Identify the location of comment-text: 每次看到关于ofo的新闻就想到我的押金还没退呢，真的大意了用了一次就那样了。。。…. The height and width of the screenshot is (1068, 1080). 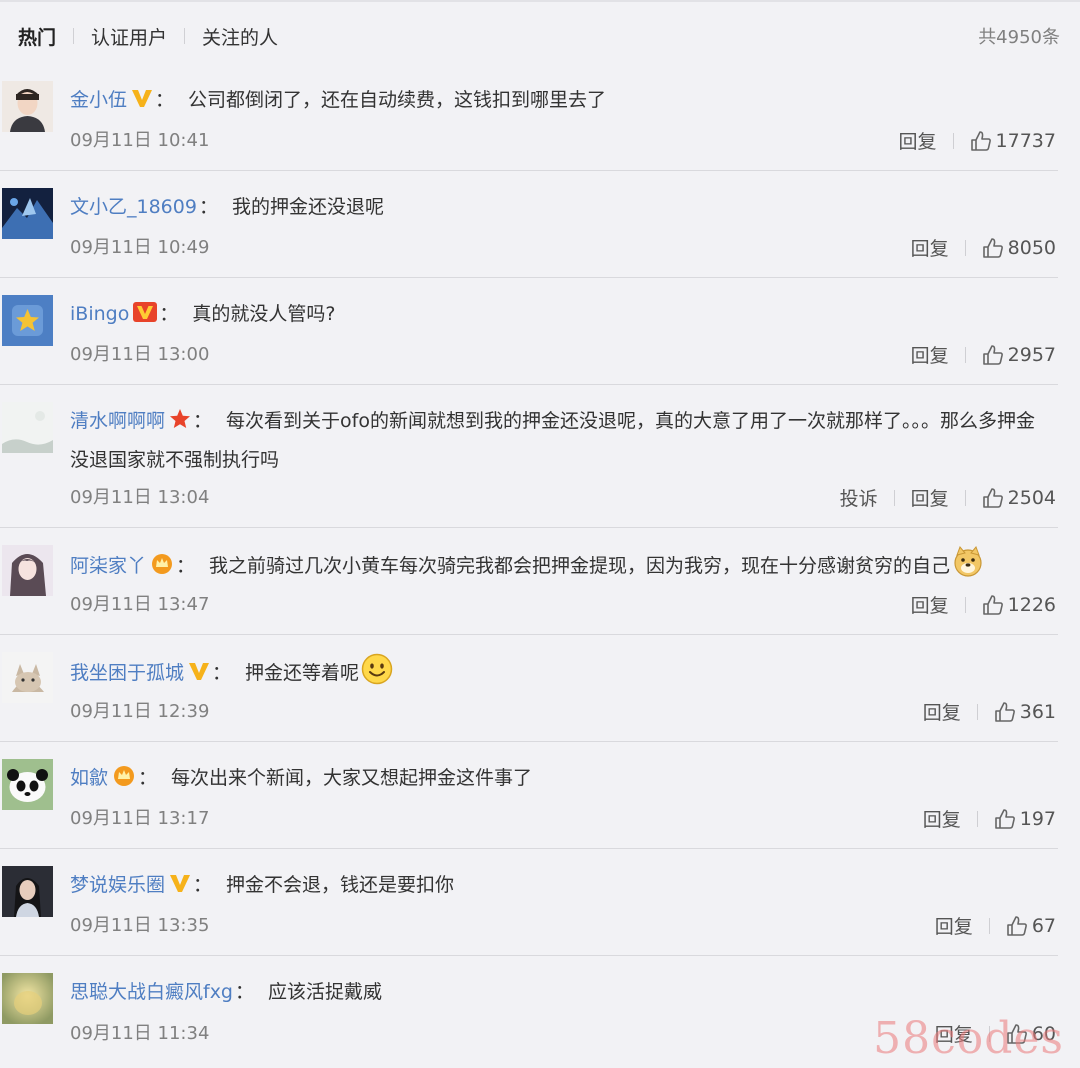
(552, 440).